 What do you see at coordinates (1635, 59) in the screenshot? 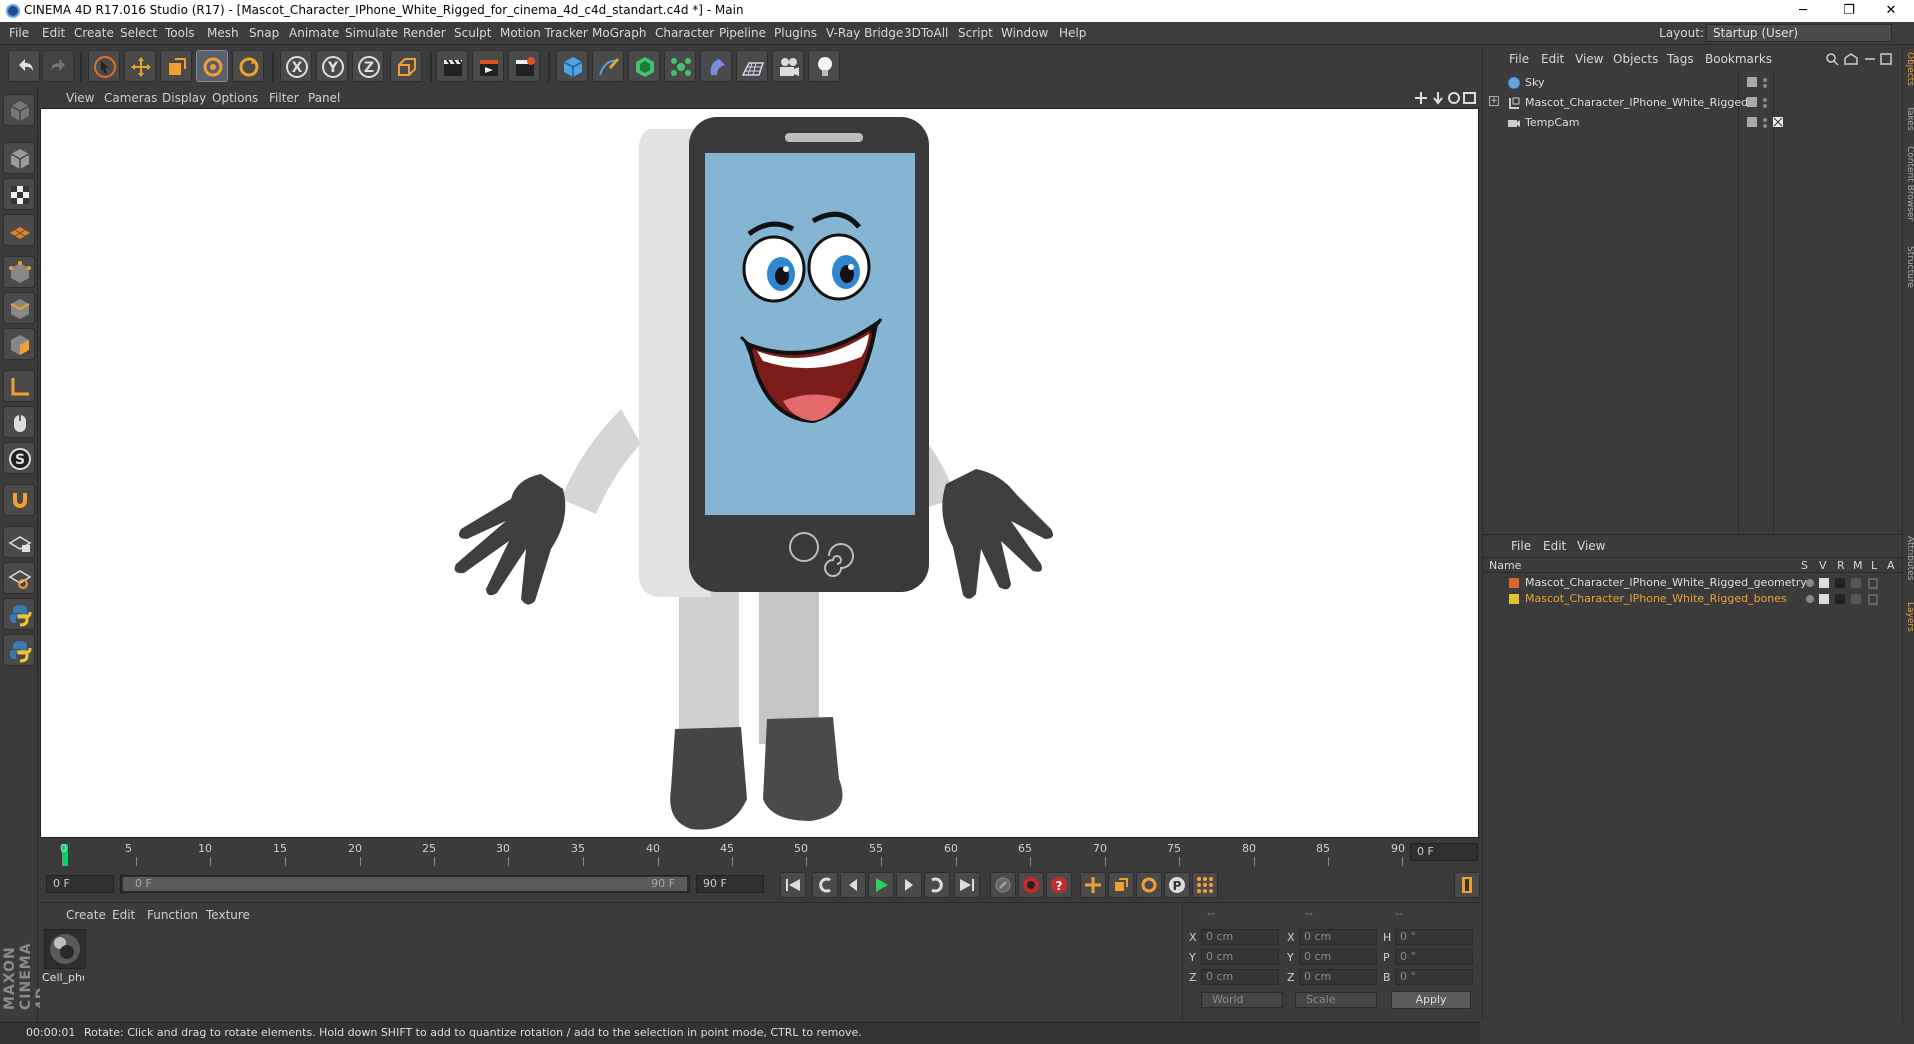
I see `objects-menu-objects: Objects` at bounding box center [1635, 59].